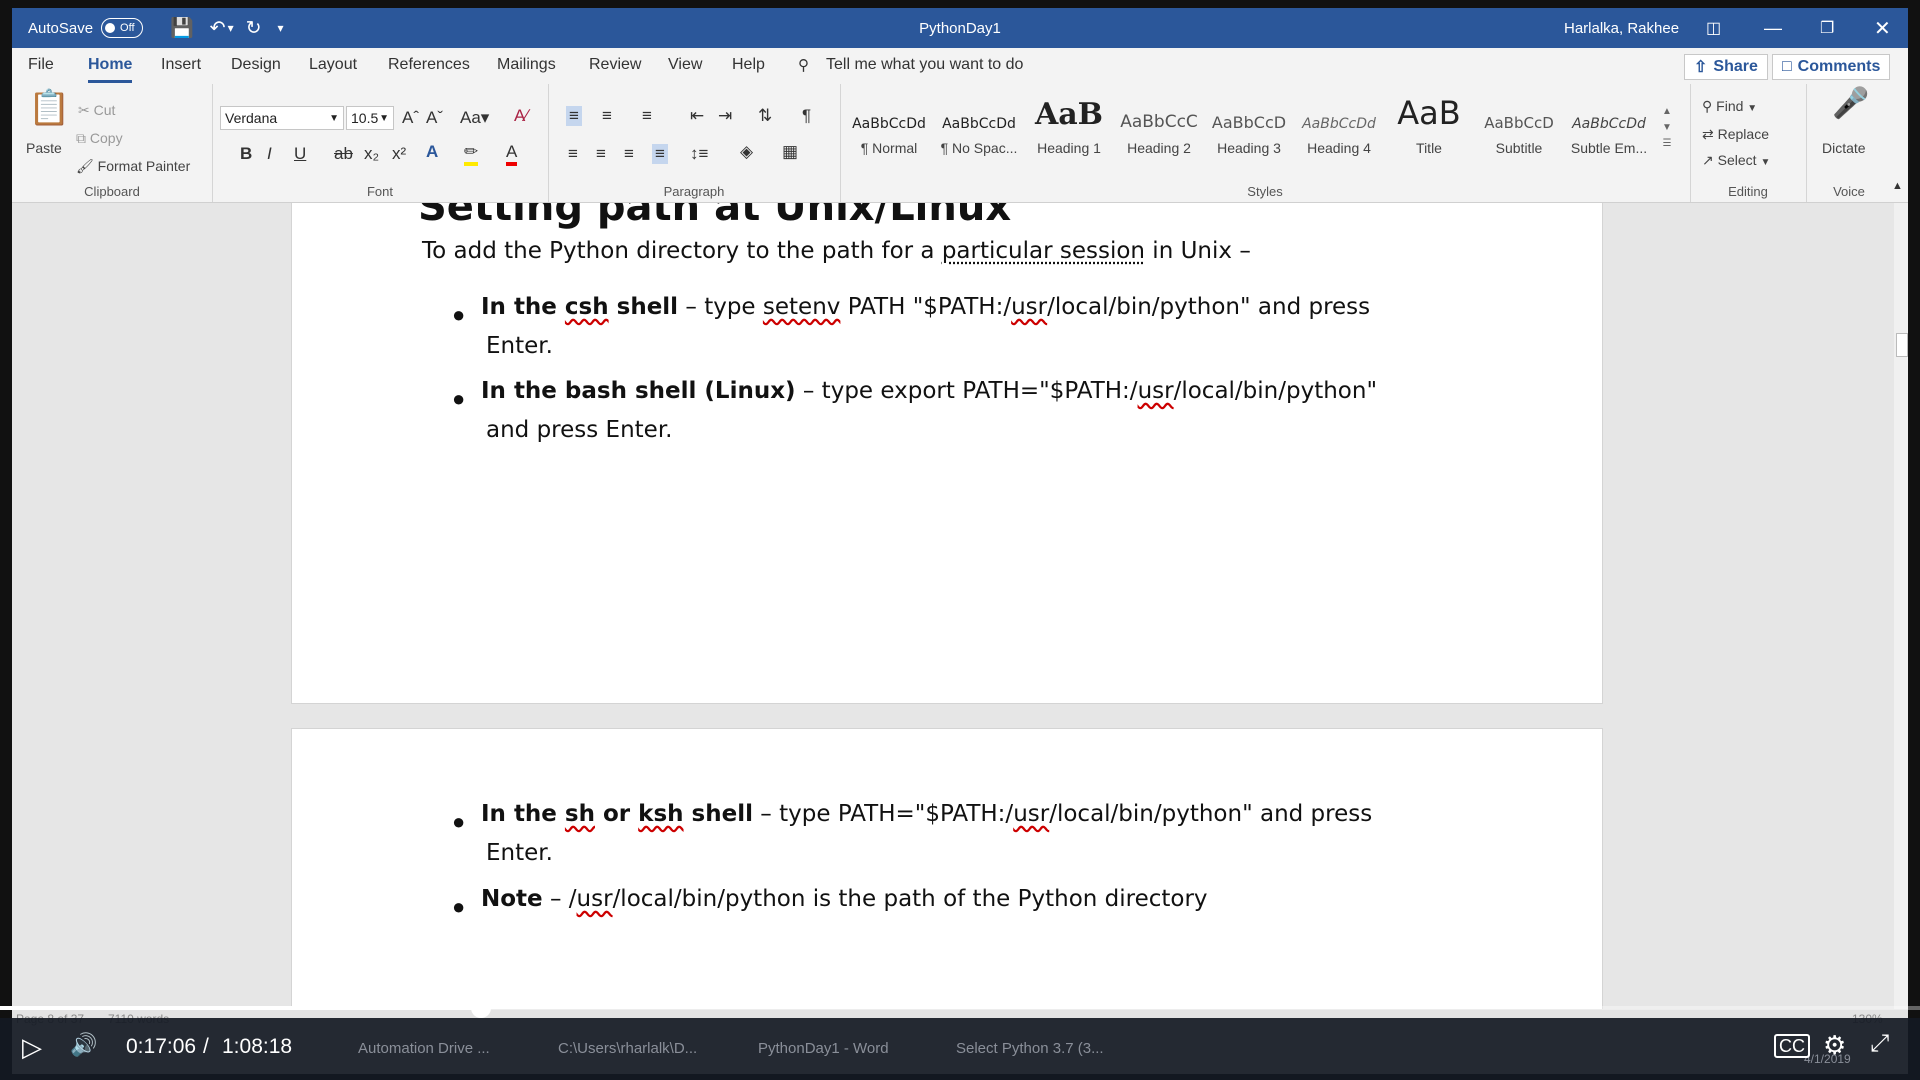 The width and height of the screenshot is (1920, 1080). Describe the element at coordinates (281, 28) in the screenshot. I see `customize-toolbar-icon: ▾` at that location.